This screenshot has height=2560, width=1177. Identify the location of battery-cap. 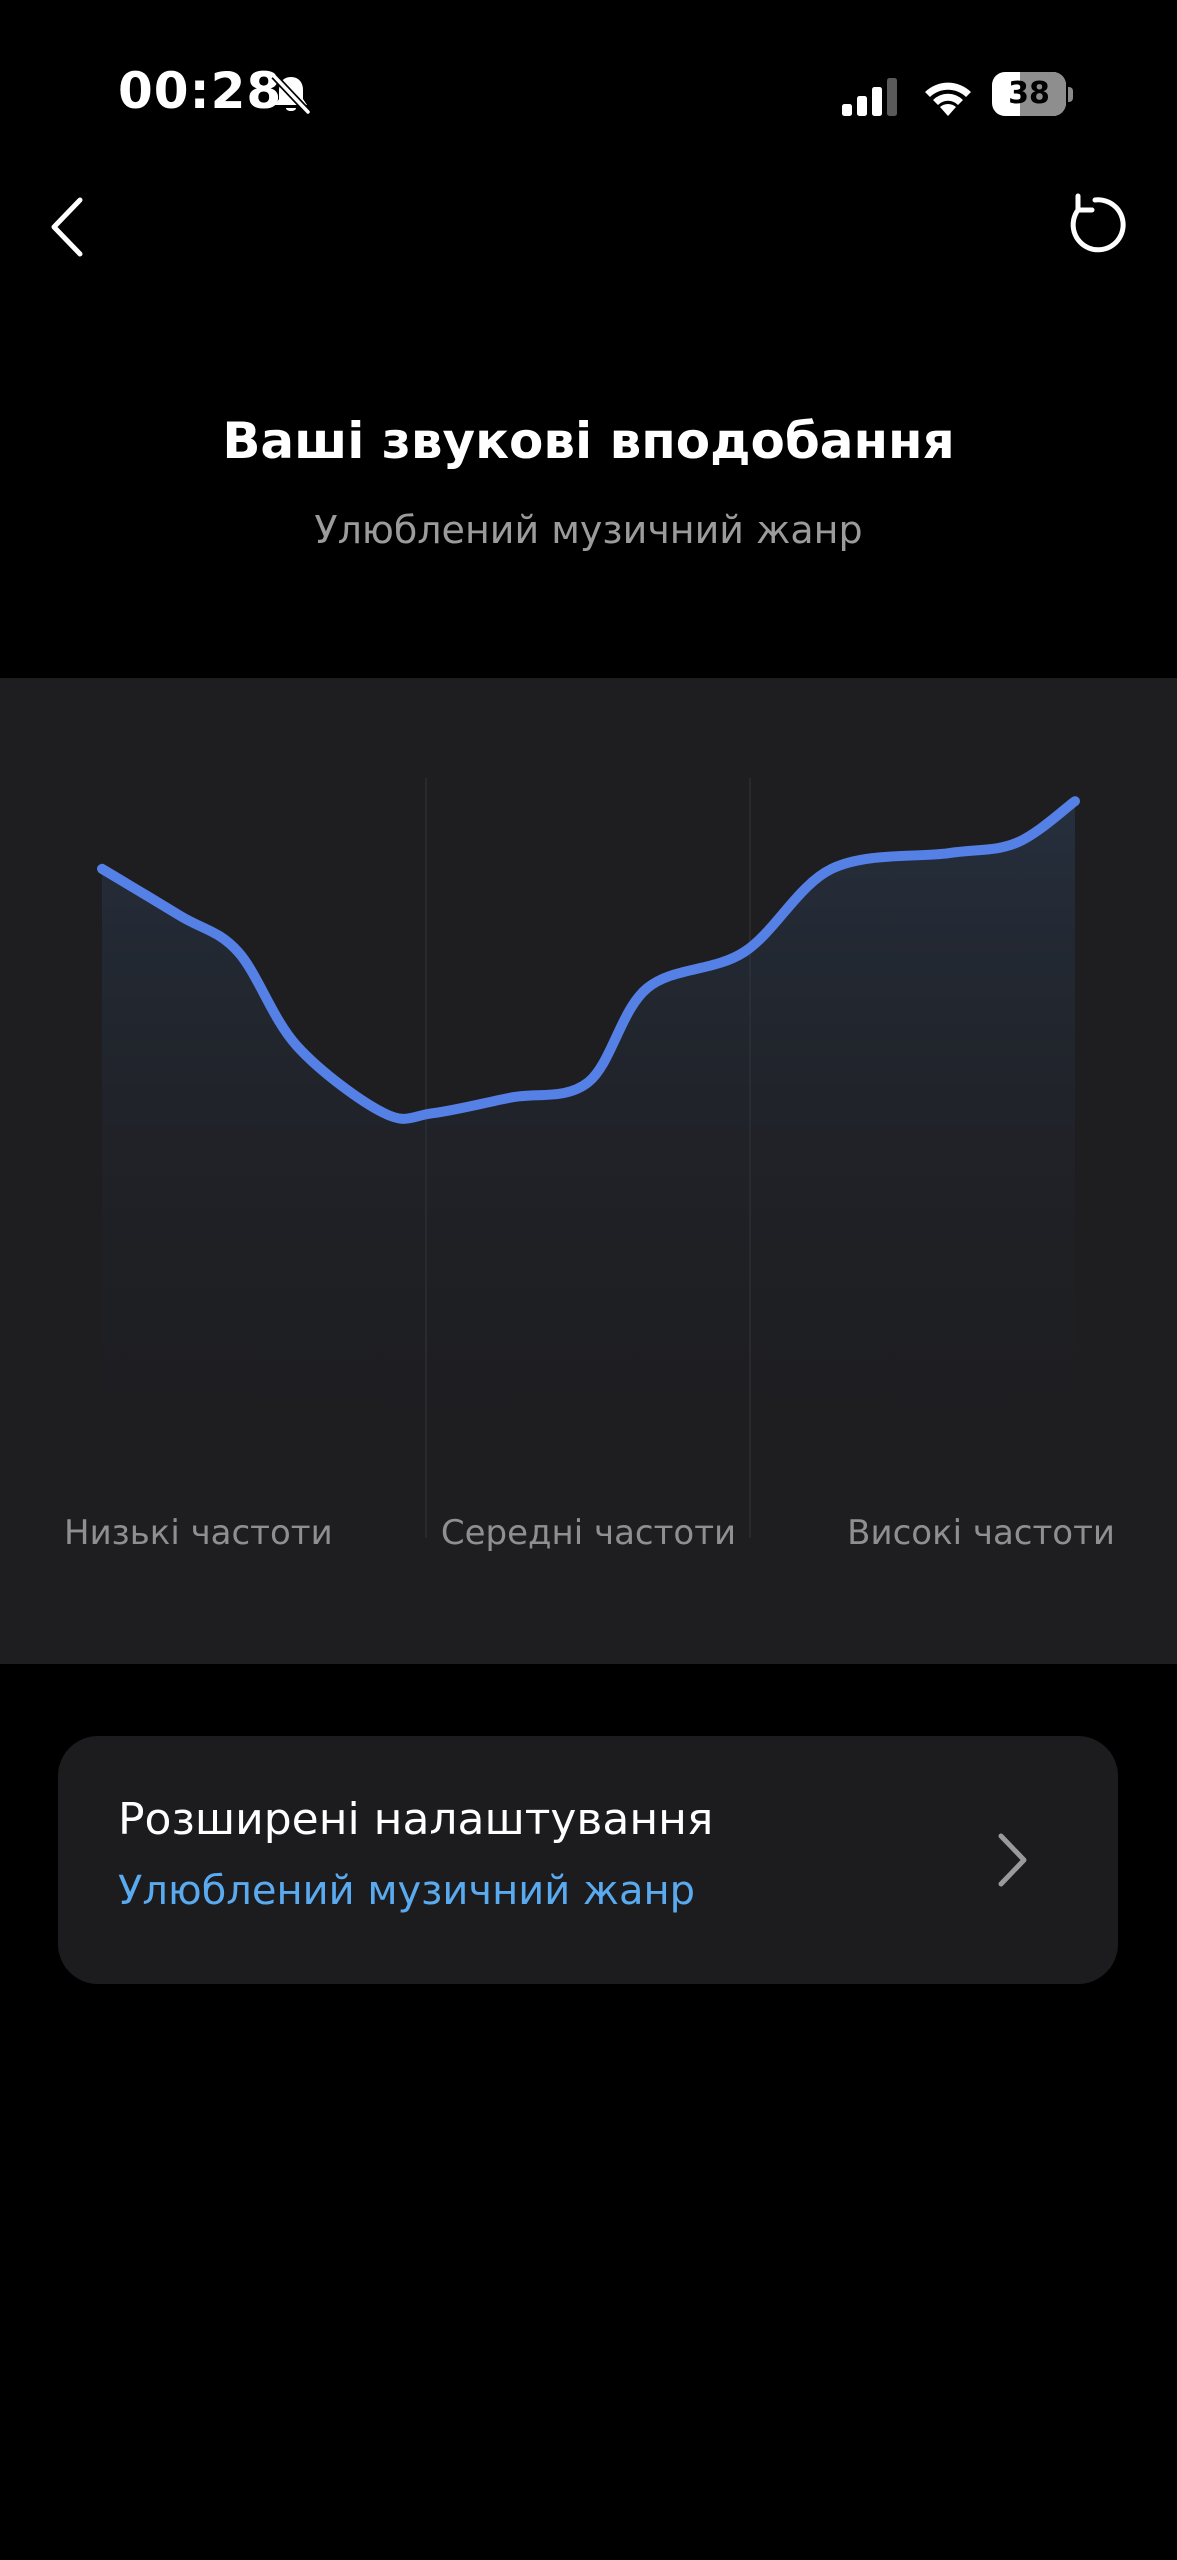
(1070, 94).